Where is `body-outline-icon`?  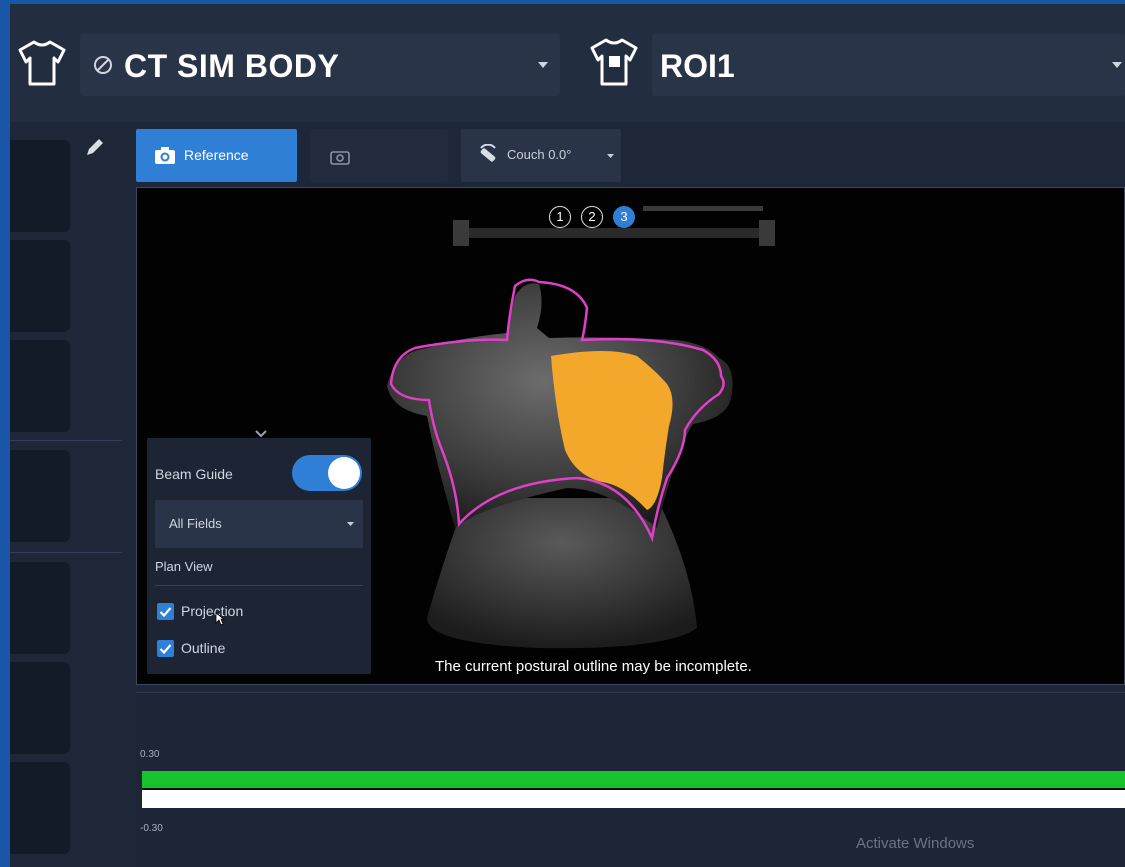
body-outline-icon is located at coordinates (42, 62).